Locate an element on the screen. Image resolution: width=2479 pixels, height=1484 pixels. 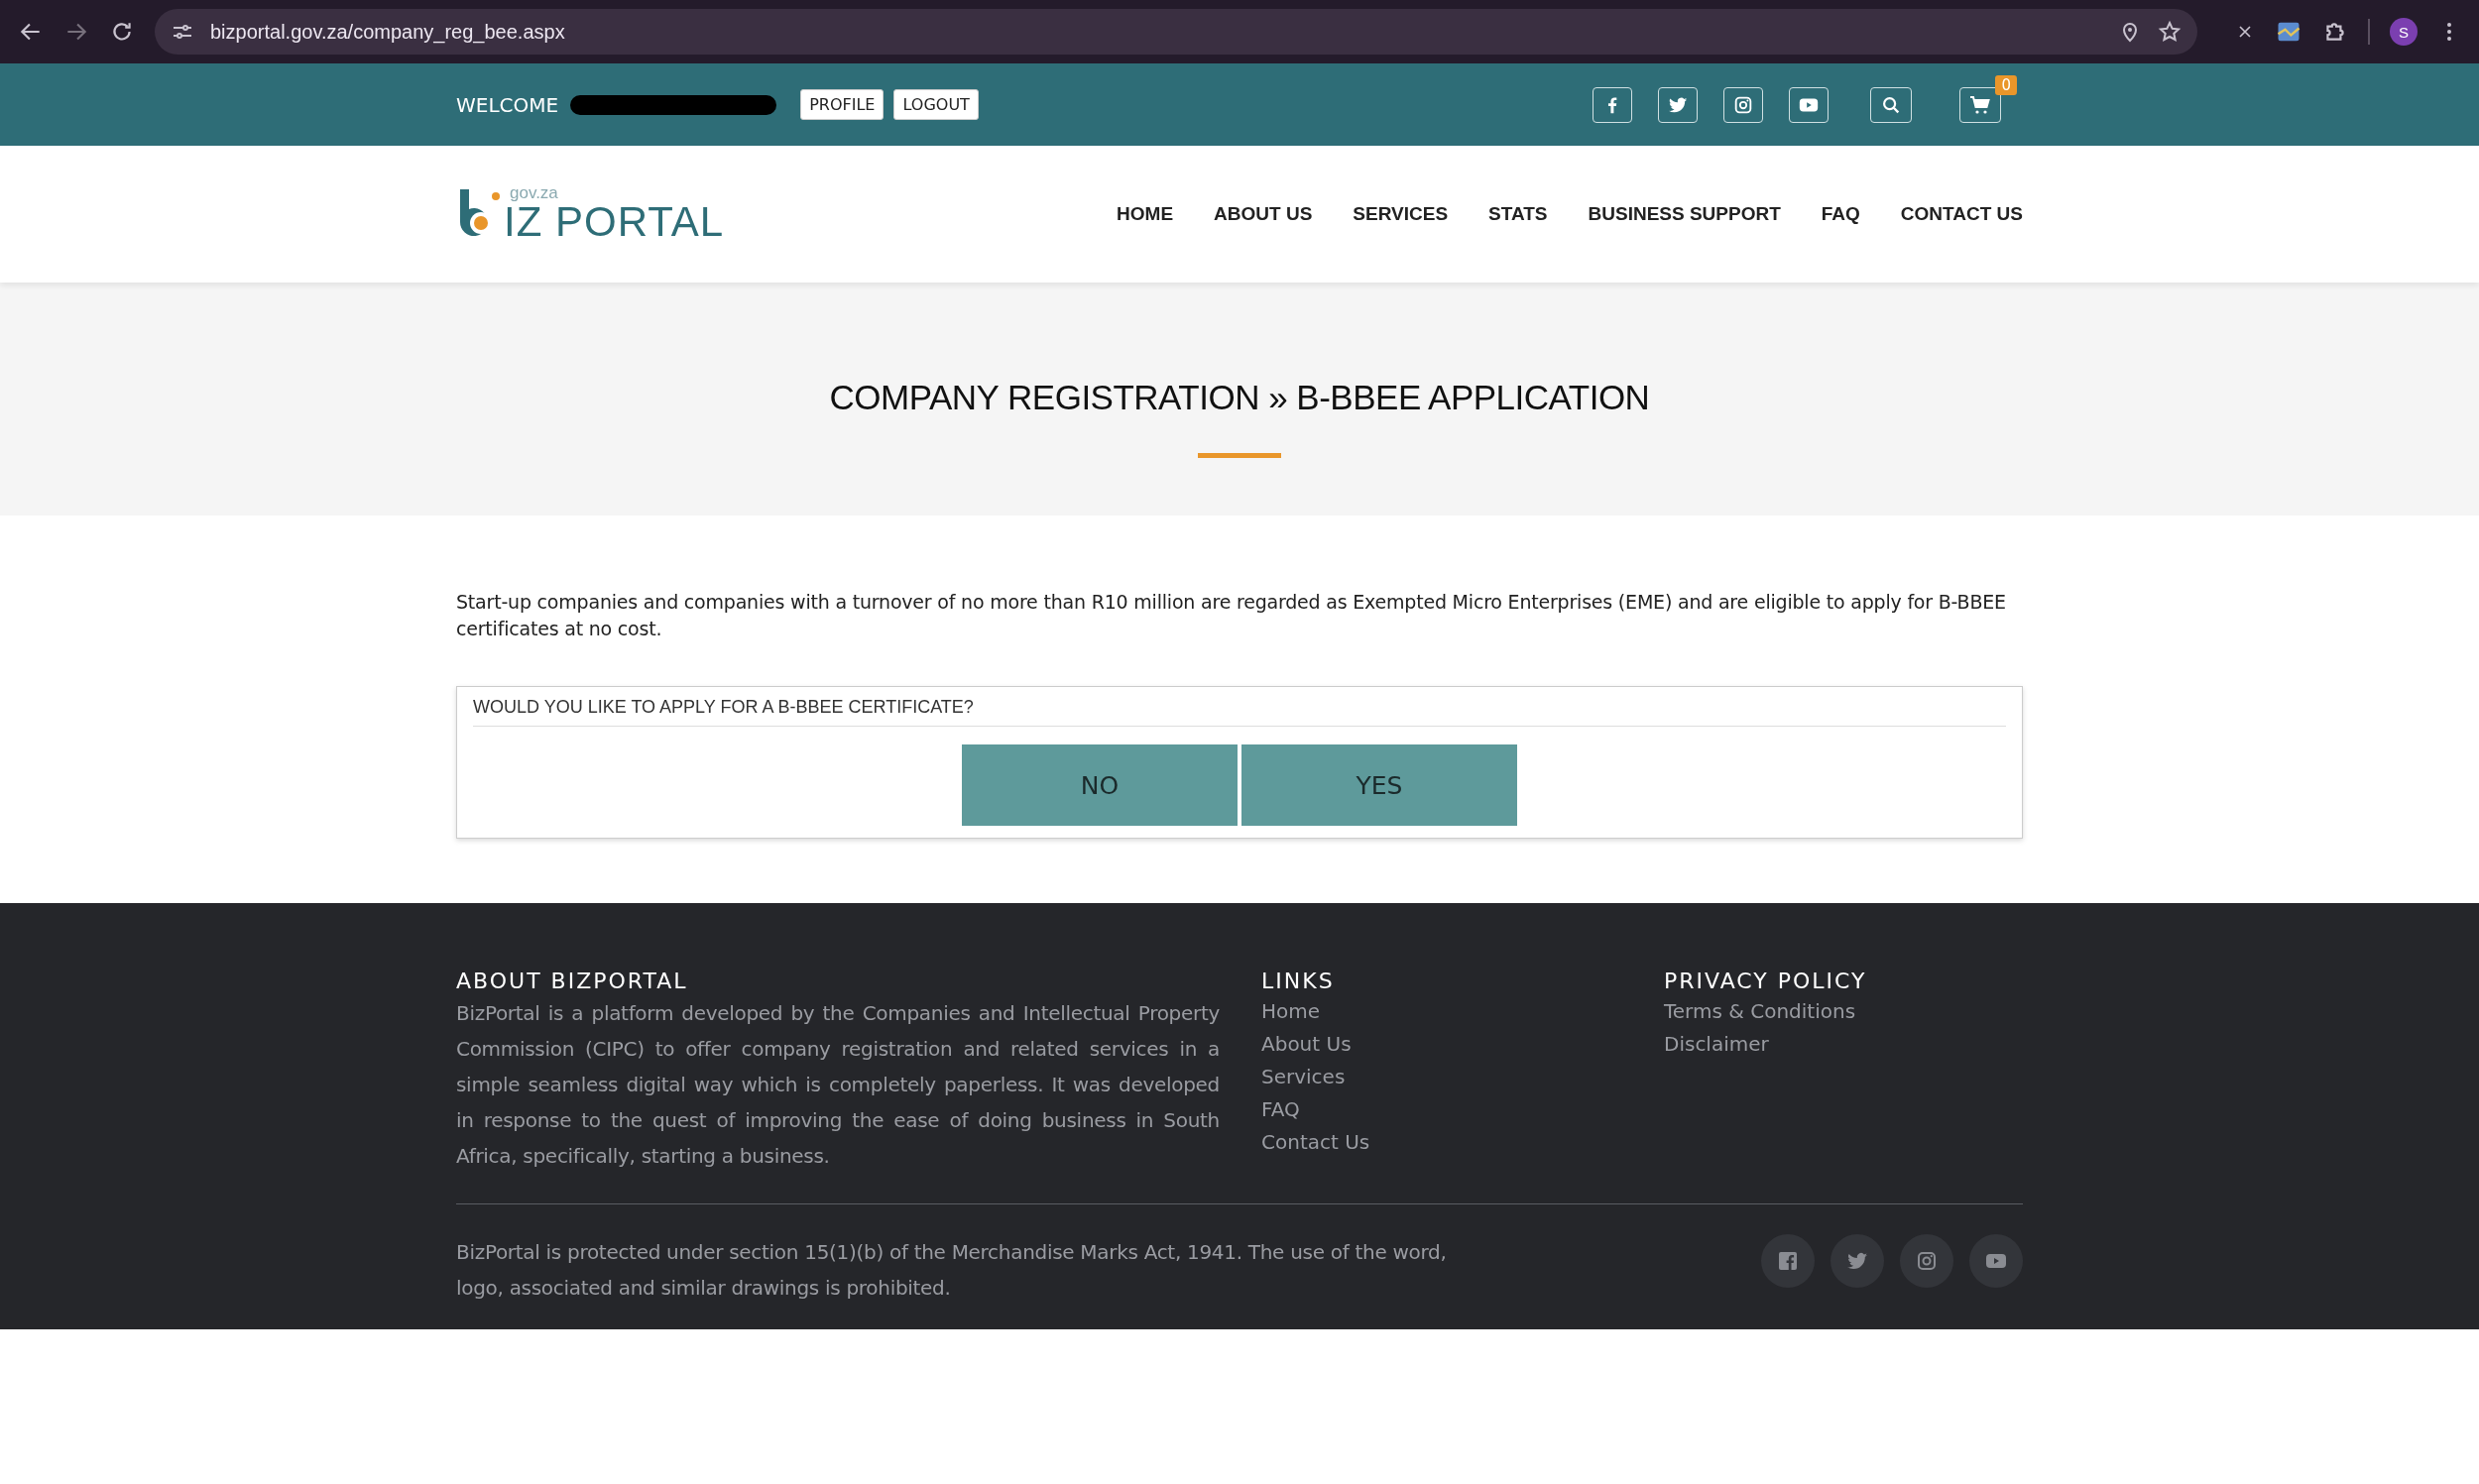
footer-link: Home is located at coordinates (1462, 1011).